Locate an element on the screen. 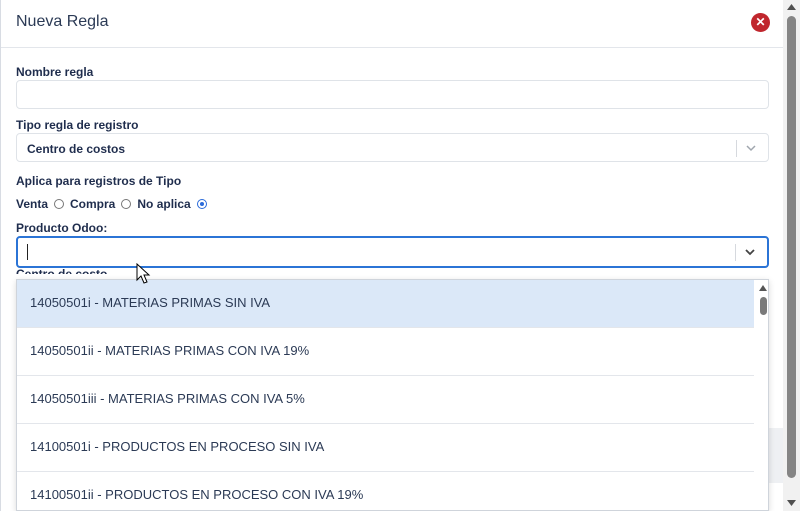 This screenshot has height=511, width=800. dropdown-option: 14050501i - MATERIAS PRIMAS SIN IVA is located at coordinates (385, 304).